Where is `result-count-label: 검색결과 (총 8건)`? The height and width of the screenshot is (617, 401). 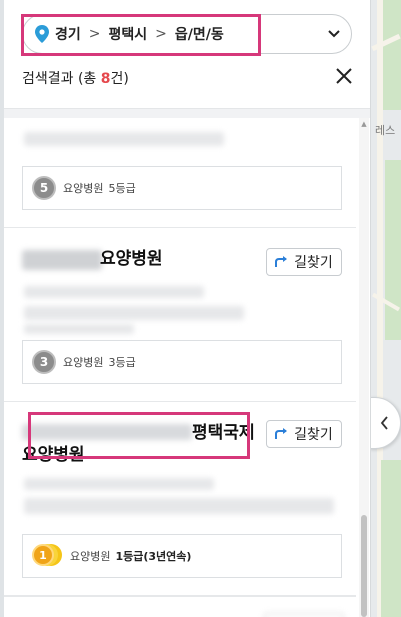 result-count-label: 검색결과 (총 8건) is located at coordinates (75, 79).